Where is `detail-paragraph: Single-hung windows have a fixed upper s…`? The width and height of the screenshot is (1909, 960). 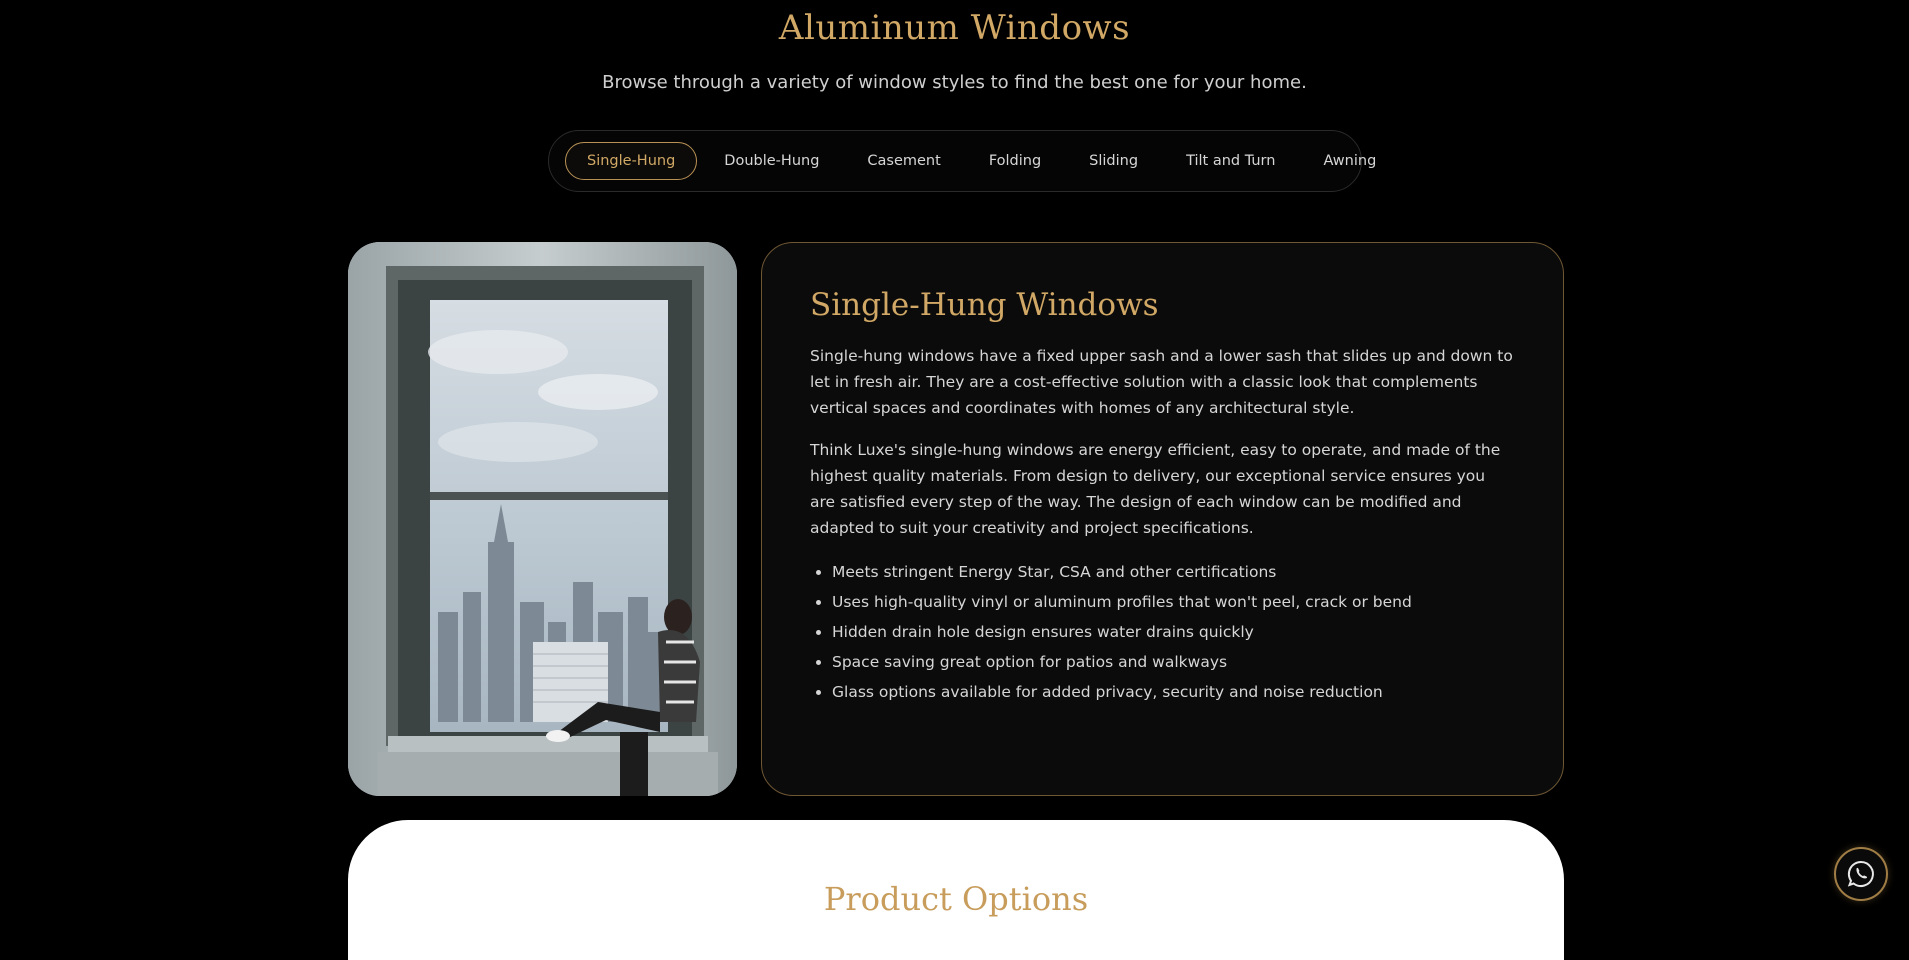 detail-paragraph: Single-hung windows have a fixed upper s… is located at coordinates (1161, 382).